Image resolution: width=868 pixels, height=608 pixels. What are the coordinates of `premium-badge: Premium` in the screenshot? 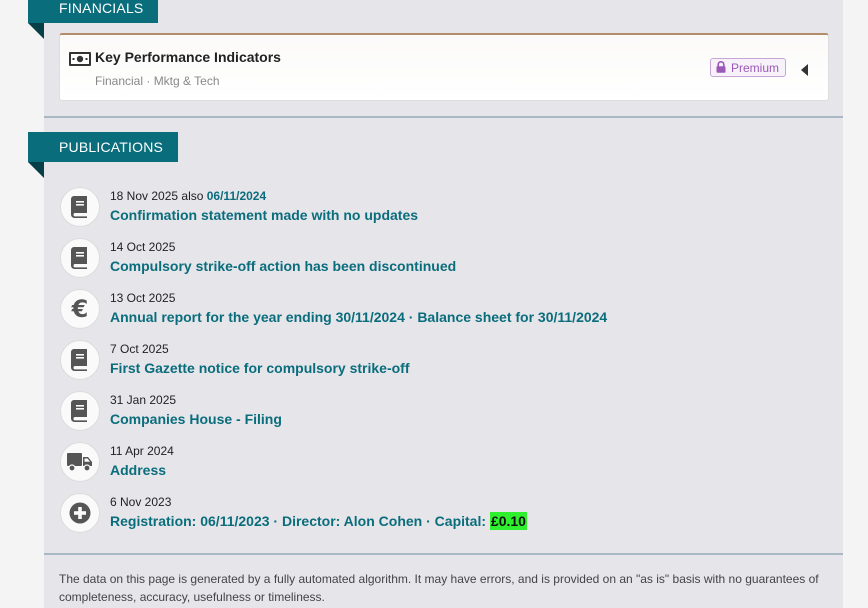 It's located at (748, 67).